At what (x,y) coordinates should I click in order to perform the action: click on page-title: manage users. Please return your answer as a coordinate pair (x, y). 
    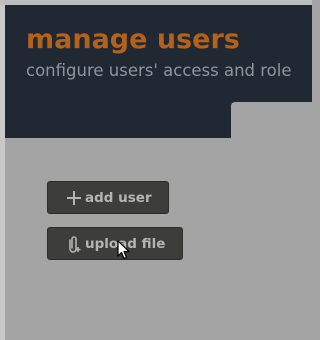
    Looking at the image, I should click on (133, 39).